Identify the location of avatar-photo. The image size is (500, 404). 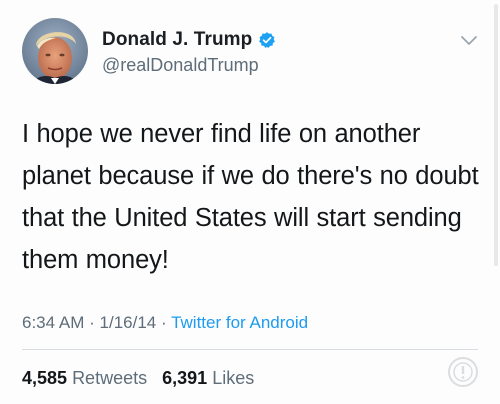
(55, 51).